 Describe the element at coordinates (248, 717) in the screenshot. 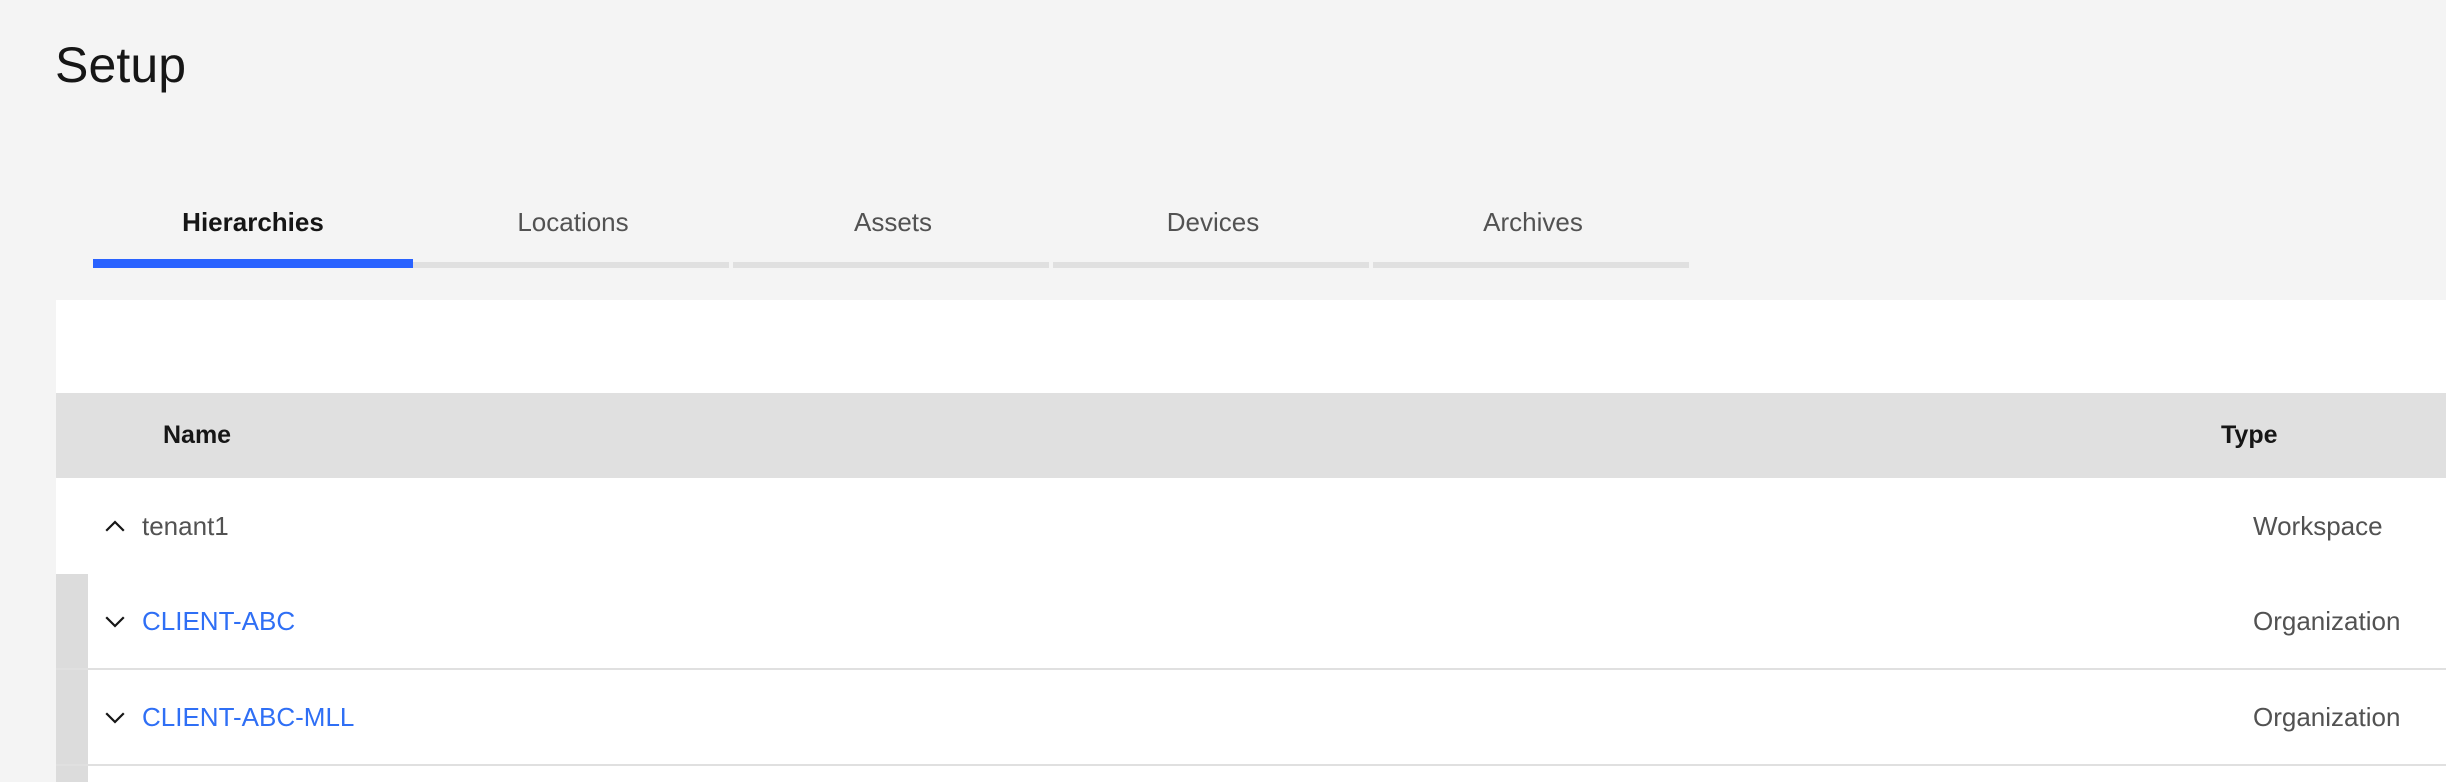

I see `row-name-link: CLIENT-ABC-MLL` at that location.